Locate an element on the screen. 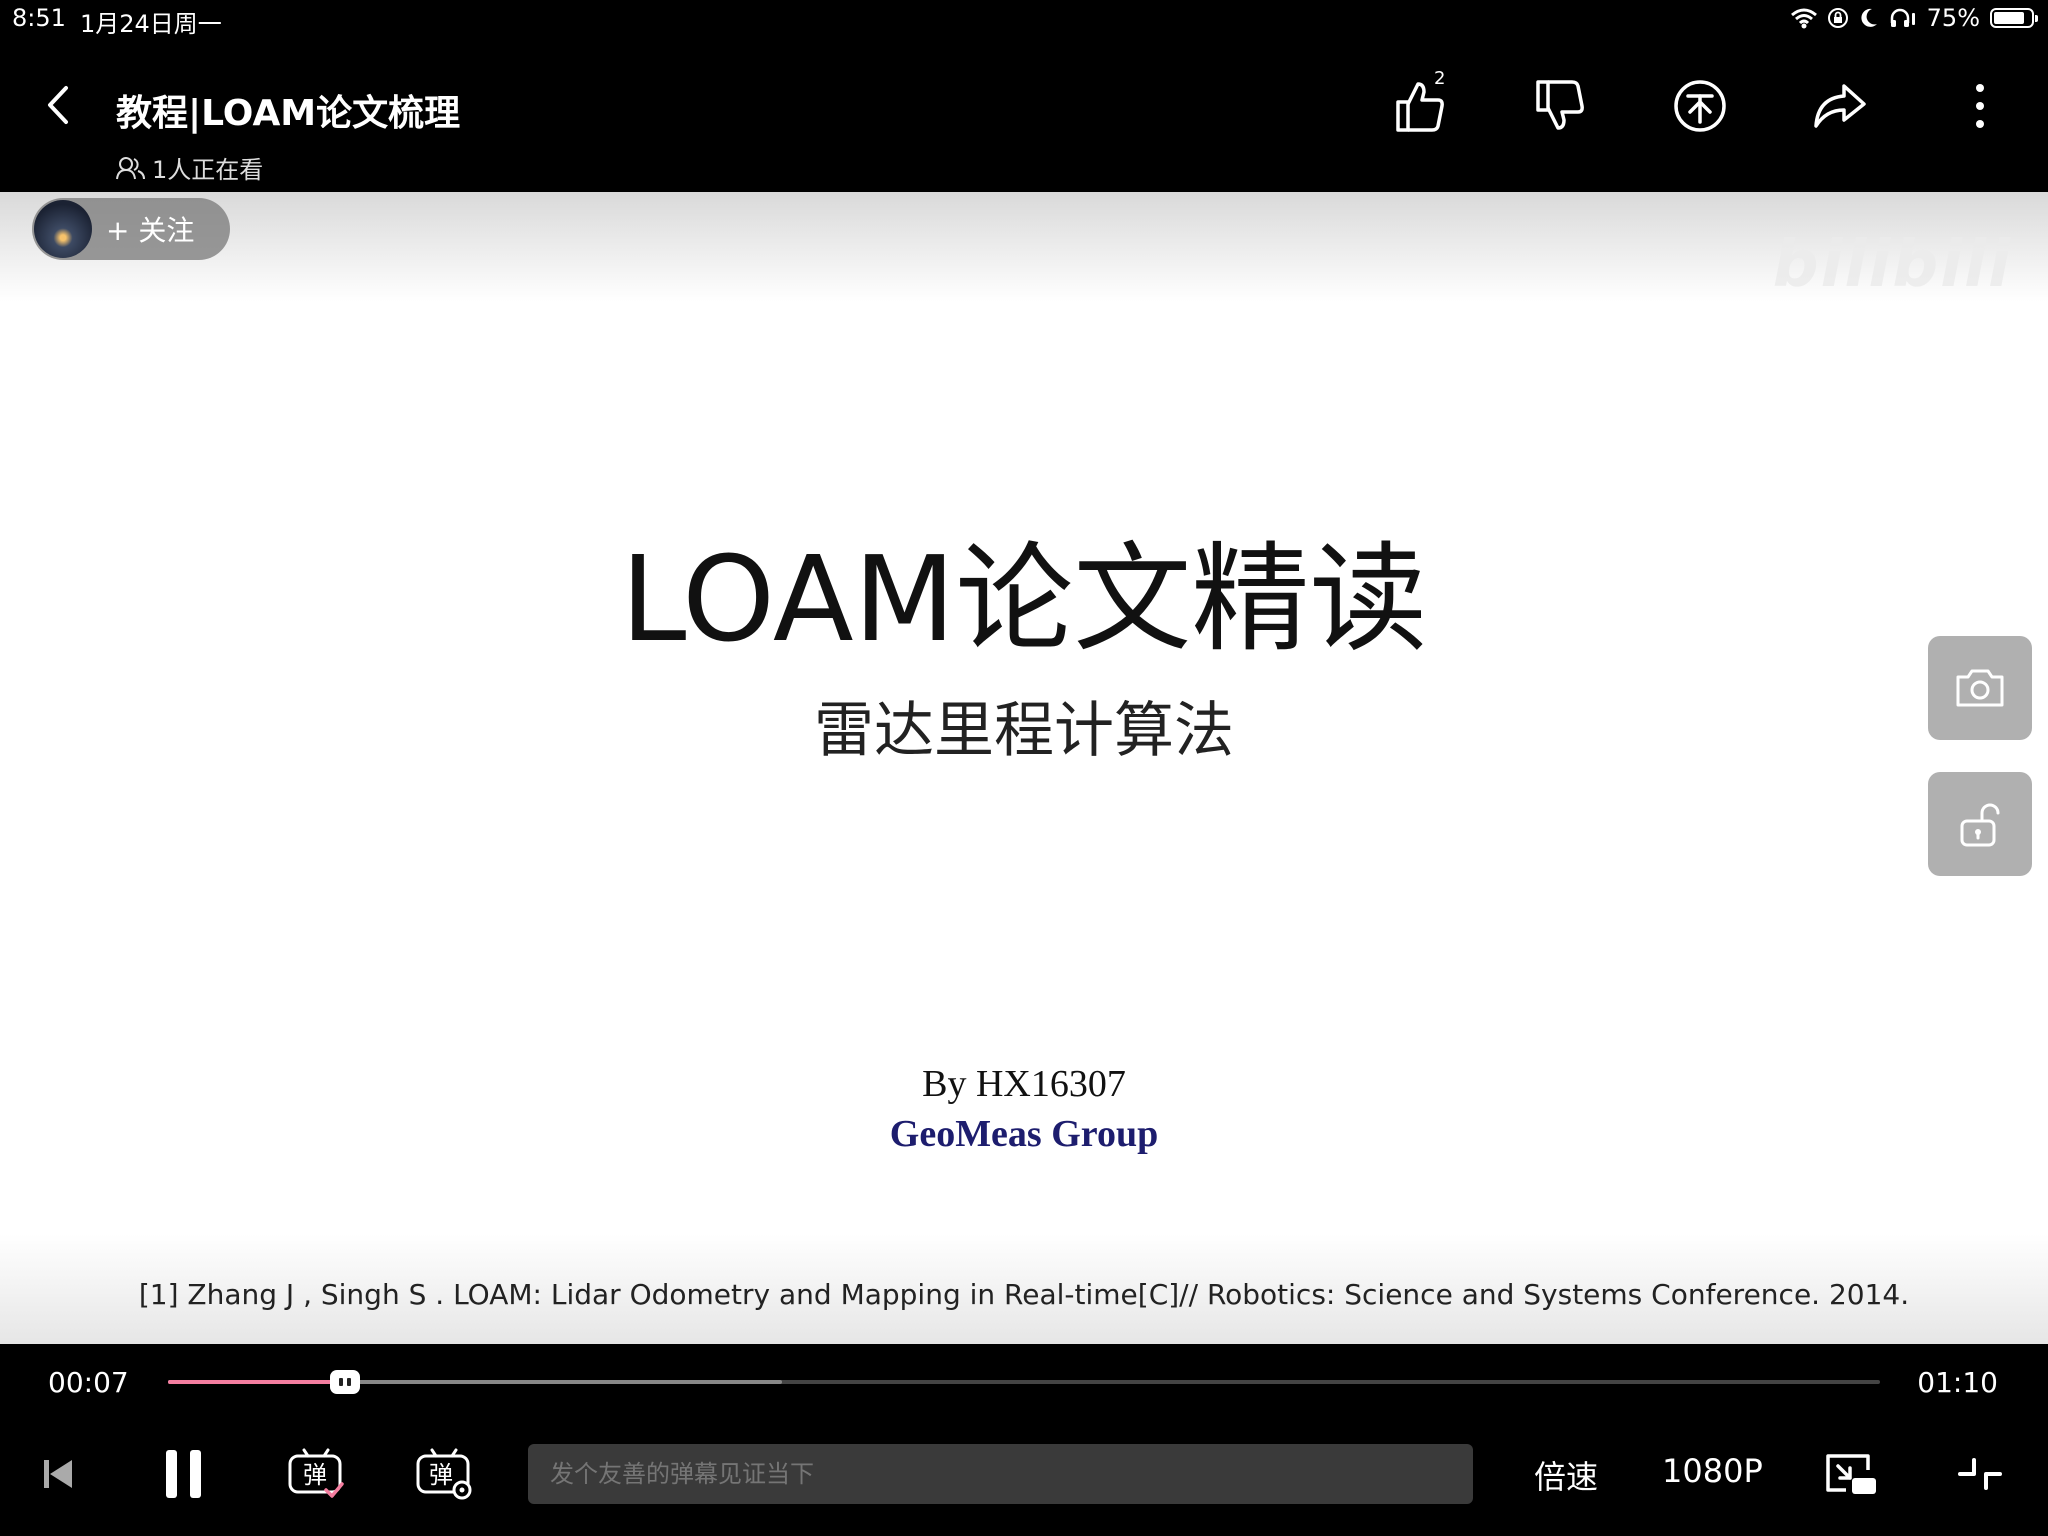  slide-subtitle: 雷达里程计算法 is located at coordinates (1024, 731).